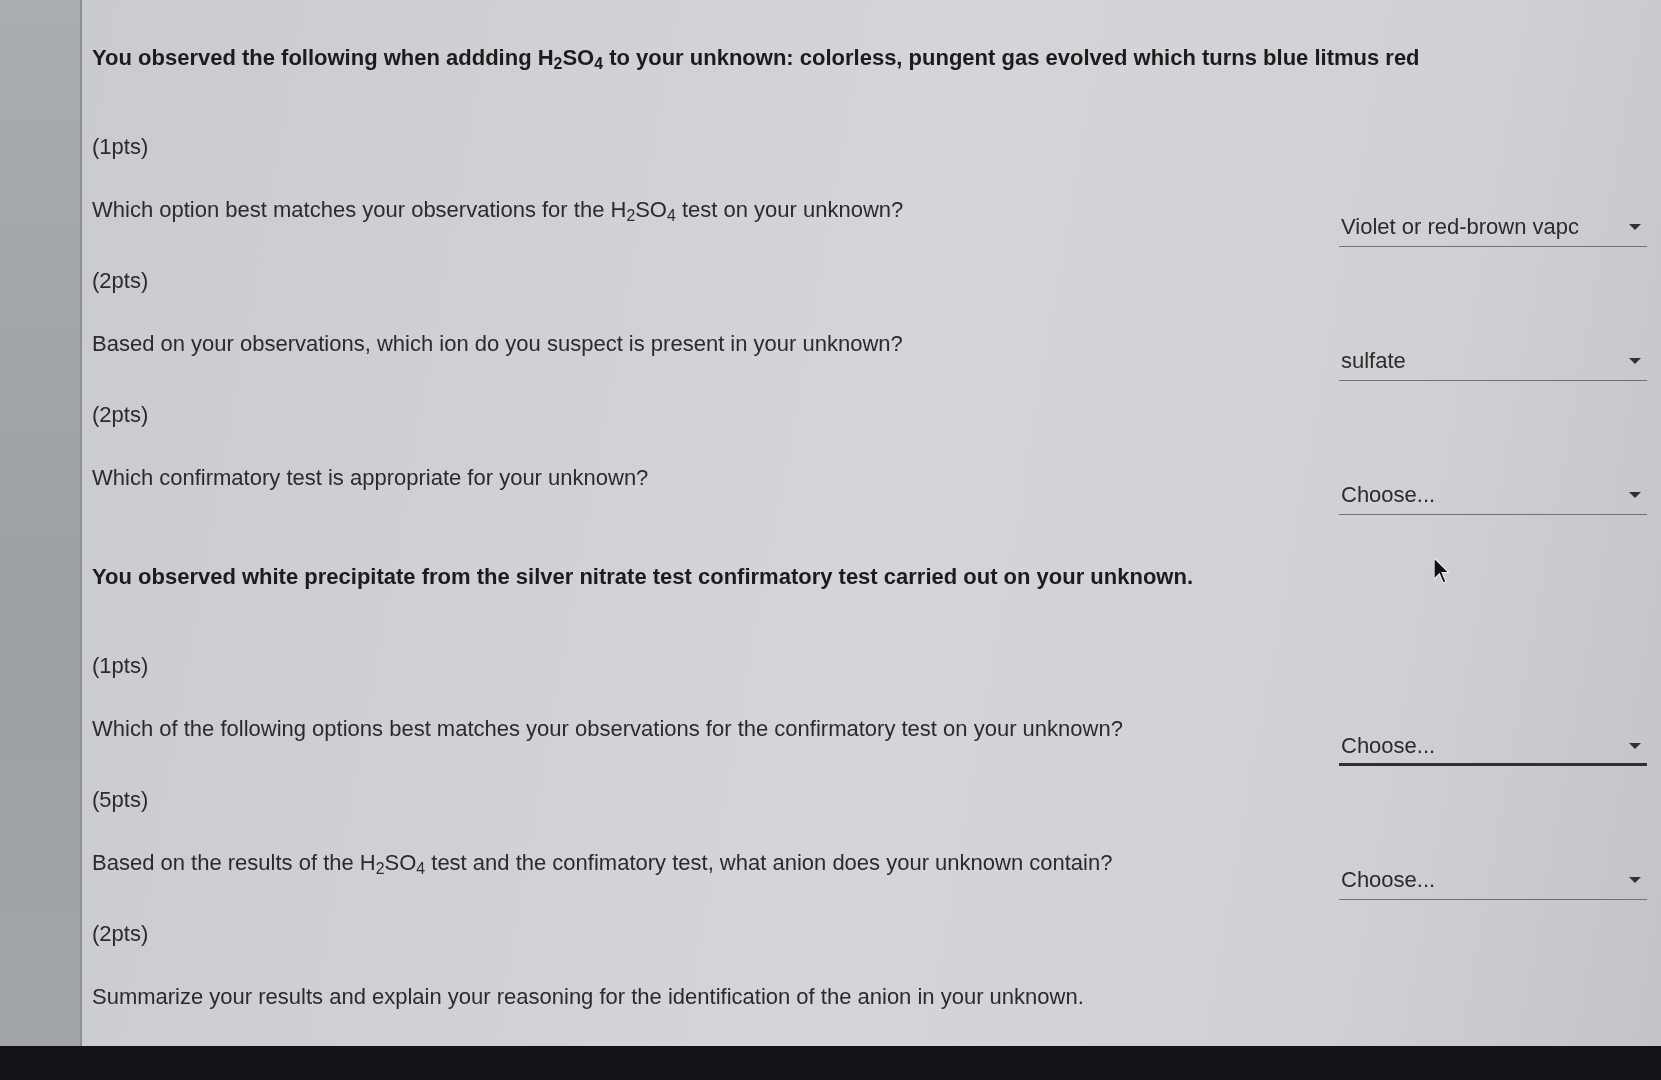 The image size is (1661, 1080). I want to click on question-text: Based on your observations, which ion do you suspect is present in your unknown?, so click(497, 344).